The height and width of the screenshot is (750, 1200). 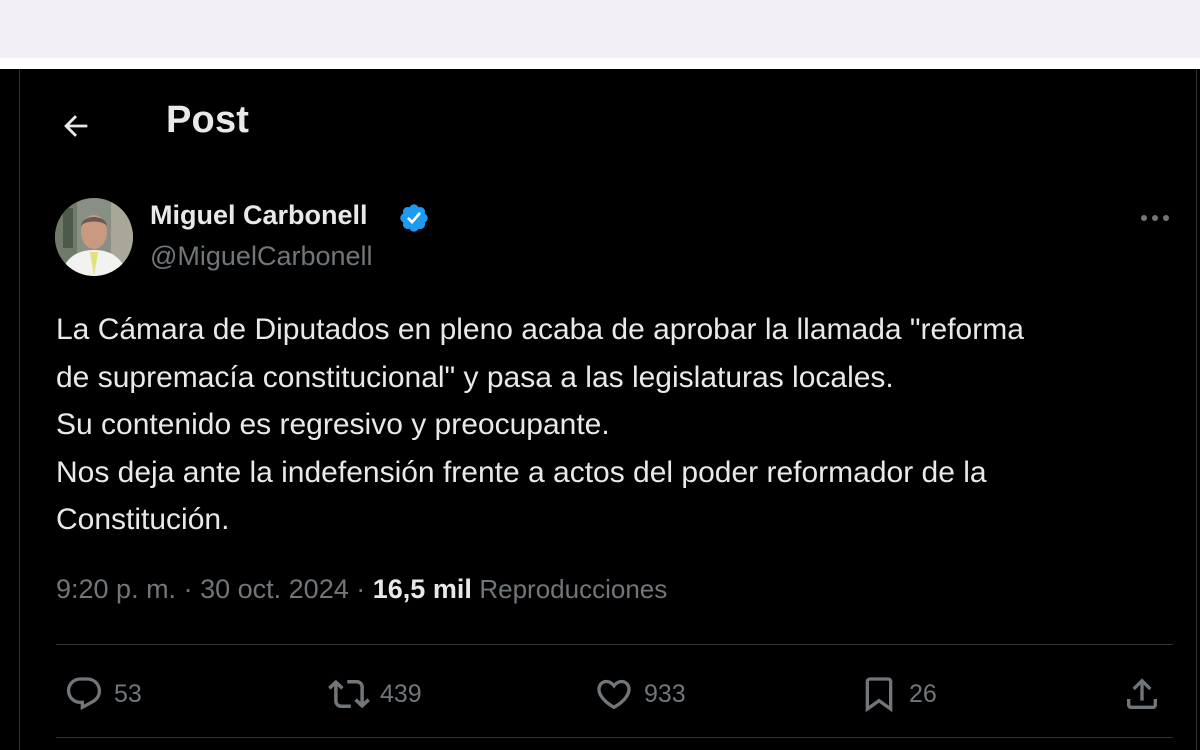 I want to click on arrow-left-icon, so click(x=76, y=126).